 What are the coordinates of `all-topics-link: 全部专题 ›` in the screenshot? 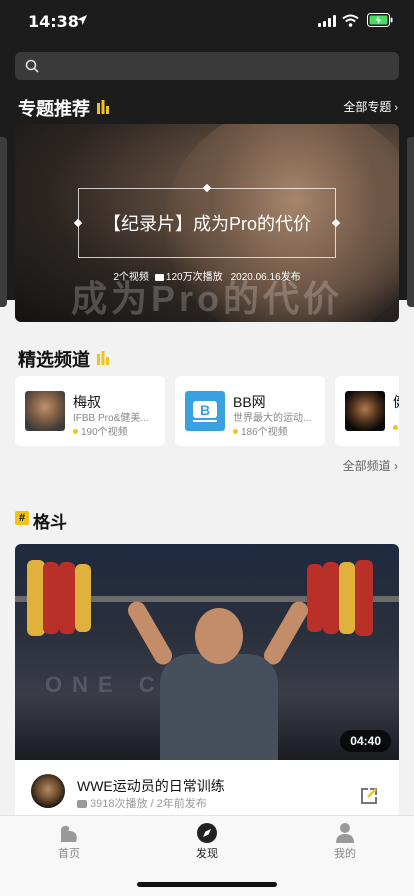 It's located at (370, 106).